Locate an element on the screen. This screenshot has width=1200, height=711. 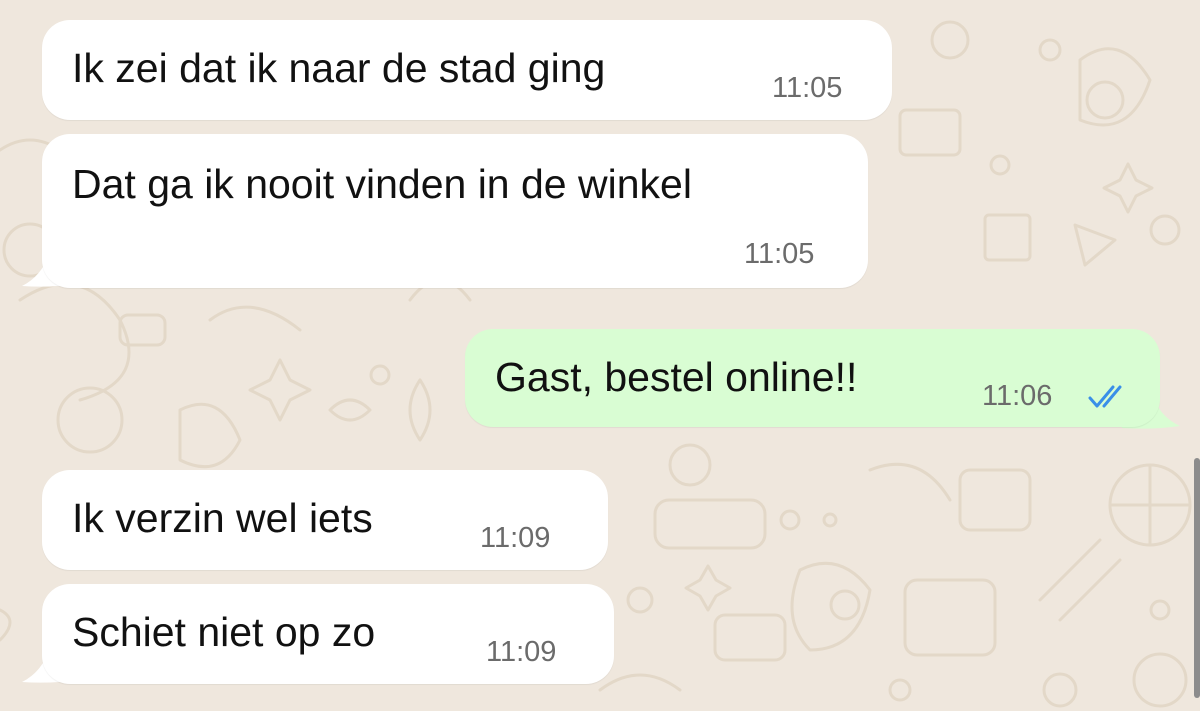
double-check-icon is located at coordinates (1105, 396).